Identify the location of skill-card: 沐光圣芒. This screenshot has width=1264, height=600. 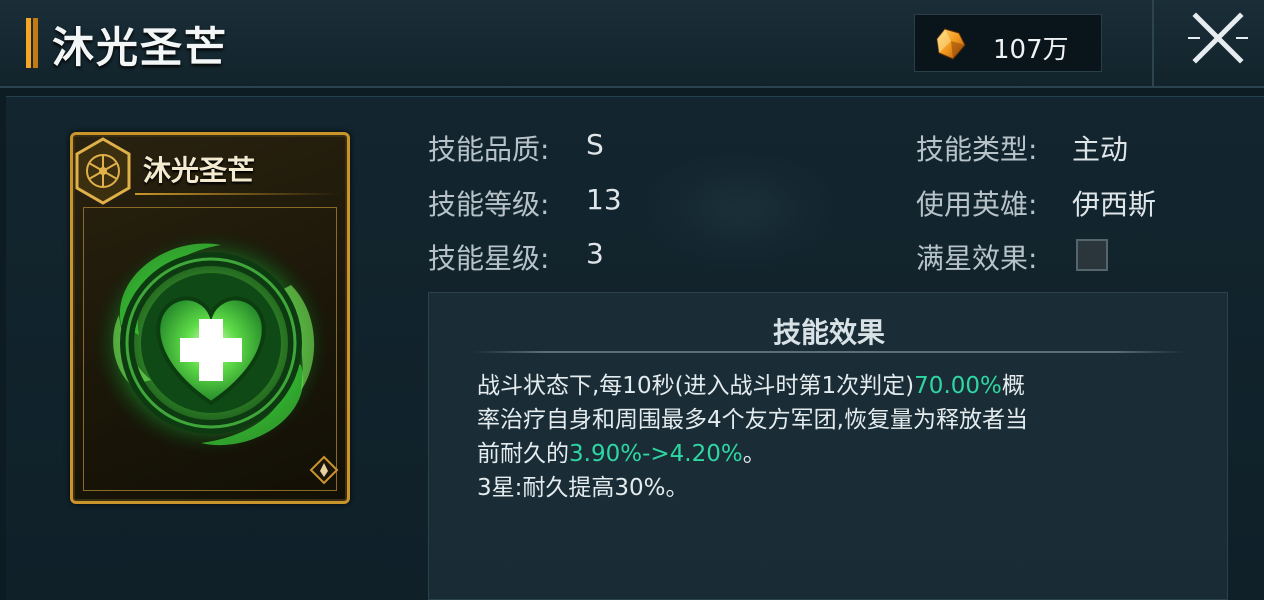
(210, 318).